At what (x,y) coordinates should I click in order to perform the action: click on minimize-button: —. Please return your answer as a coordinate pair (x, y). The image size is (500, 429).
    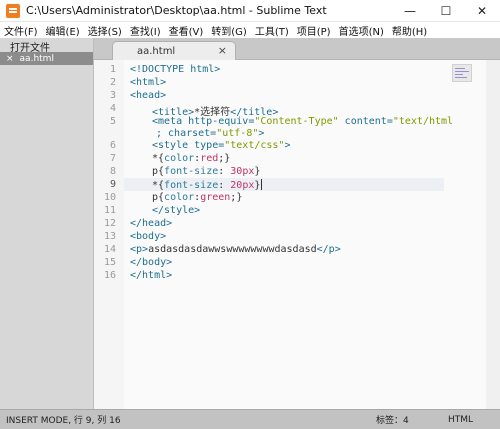
    Looking at the image, I should click on (410, 11).